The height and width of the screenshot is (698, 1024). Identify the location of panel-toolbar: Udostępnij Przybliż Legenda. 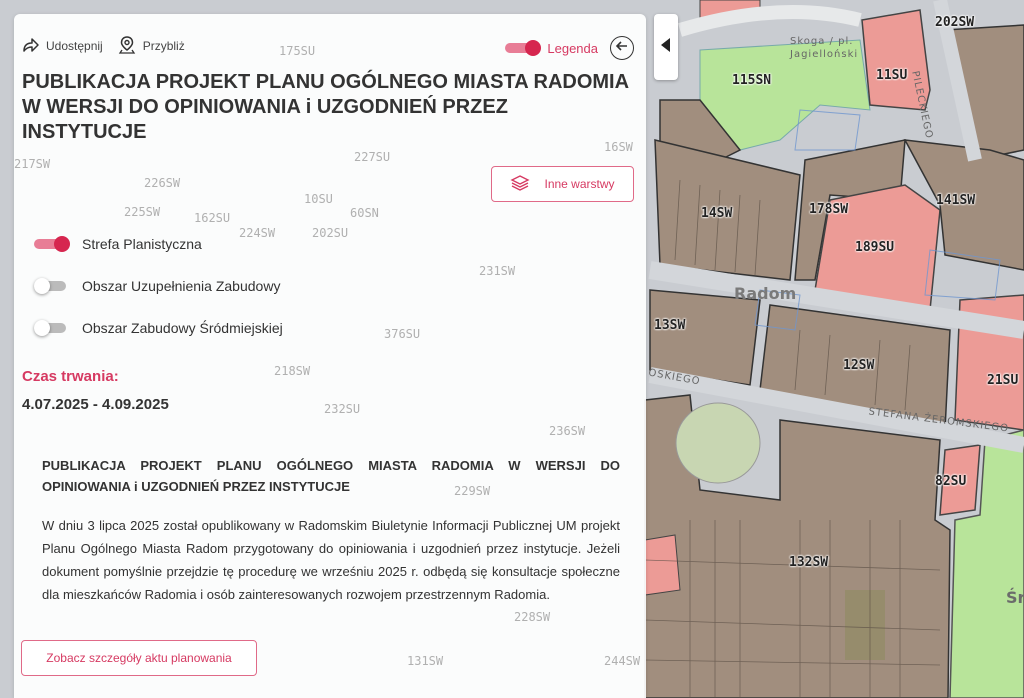
(327, 47).